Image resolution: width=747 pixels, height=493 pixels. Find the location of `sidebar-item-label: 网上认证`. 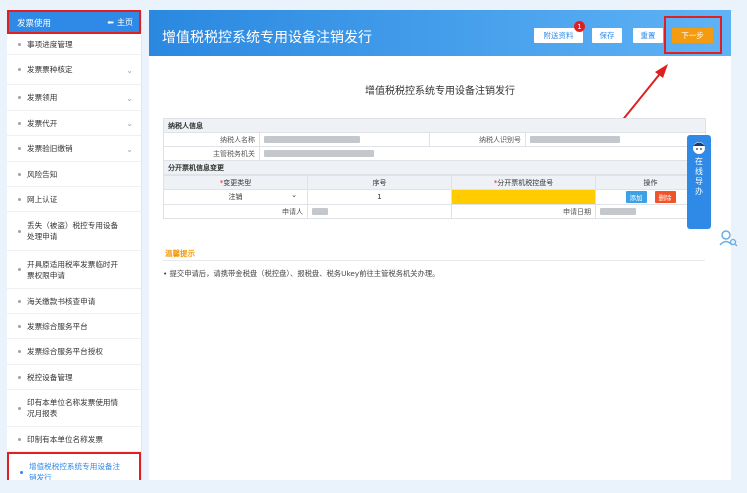

sidebar-item-label: 网上认证 is located at coordinates (42, 199).